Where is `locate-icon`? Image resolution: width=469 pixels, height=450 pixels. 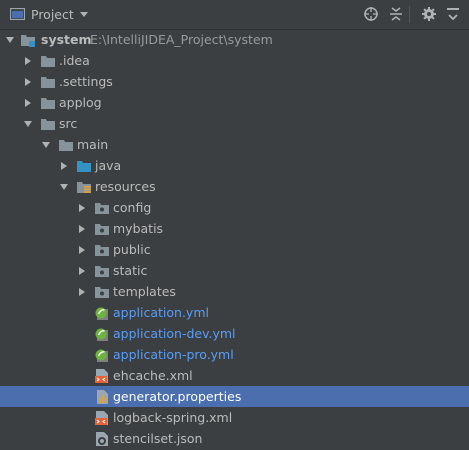 locate-icon is located at coordinates (371, 14).